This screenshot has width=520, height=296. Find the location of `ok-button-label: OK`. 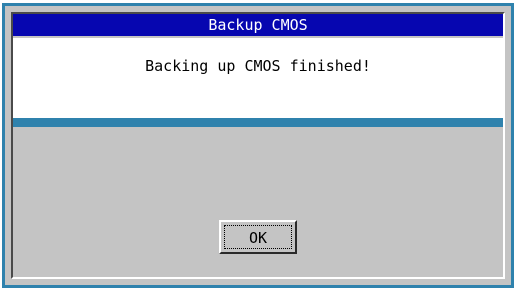

ok-button-label: OK is located at coordinates (258, 237).